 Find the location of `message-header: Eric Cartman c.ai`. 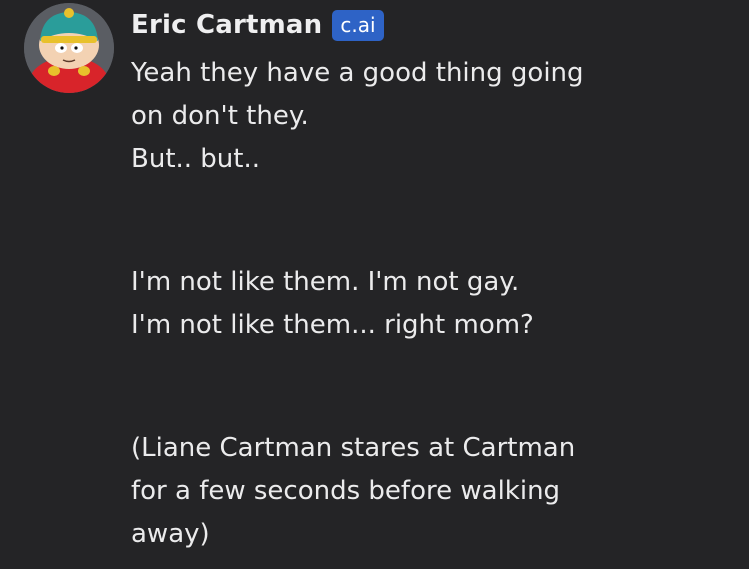

message-header: Eric Cartman c.ai is located at coordinates (257, 25).